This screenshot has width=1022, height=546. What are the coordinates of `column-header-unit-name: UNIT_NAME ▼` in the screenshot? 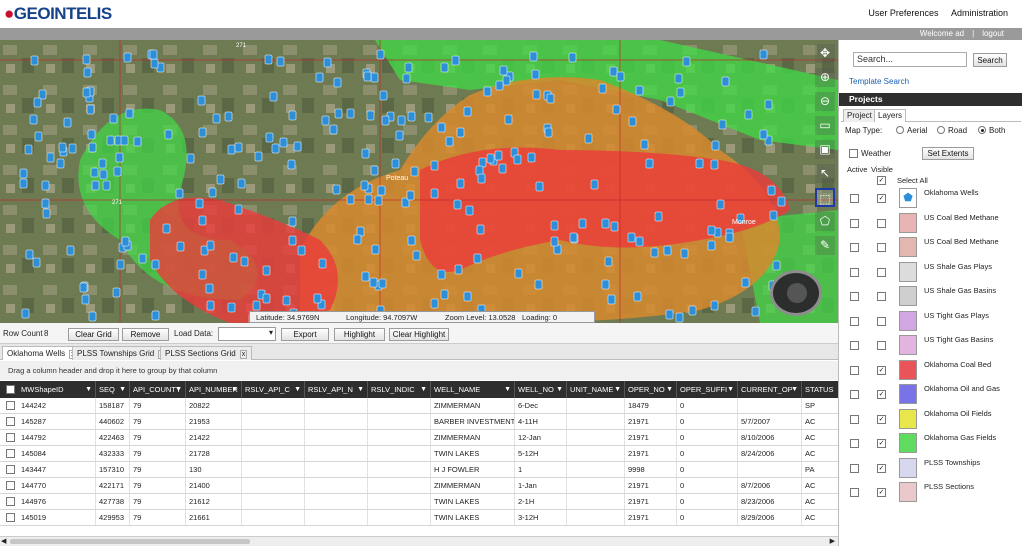 It's located at (596, 389).